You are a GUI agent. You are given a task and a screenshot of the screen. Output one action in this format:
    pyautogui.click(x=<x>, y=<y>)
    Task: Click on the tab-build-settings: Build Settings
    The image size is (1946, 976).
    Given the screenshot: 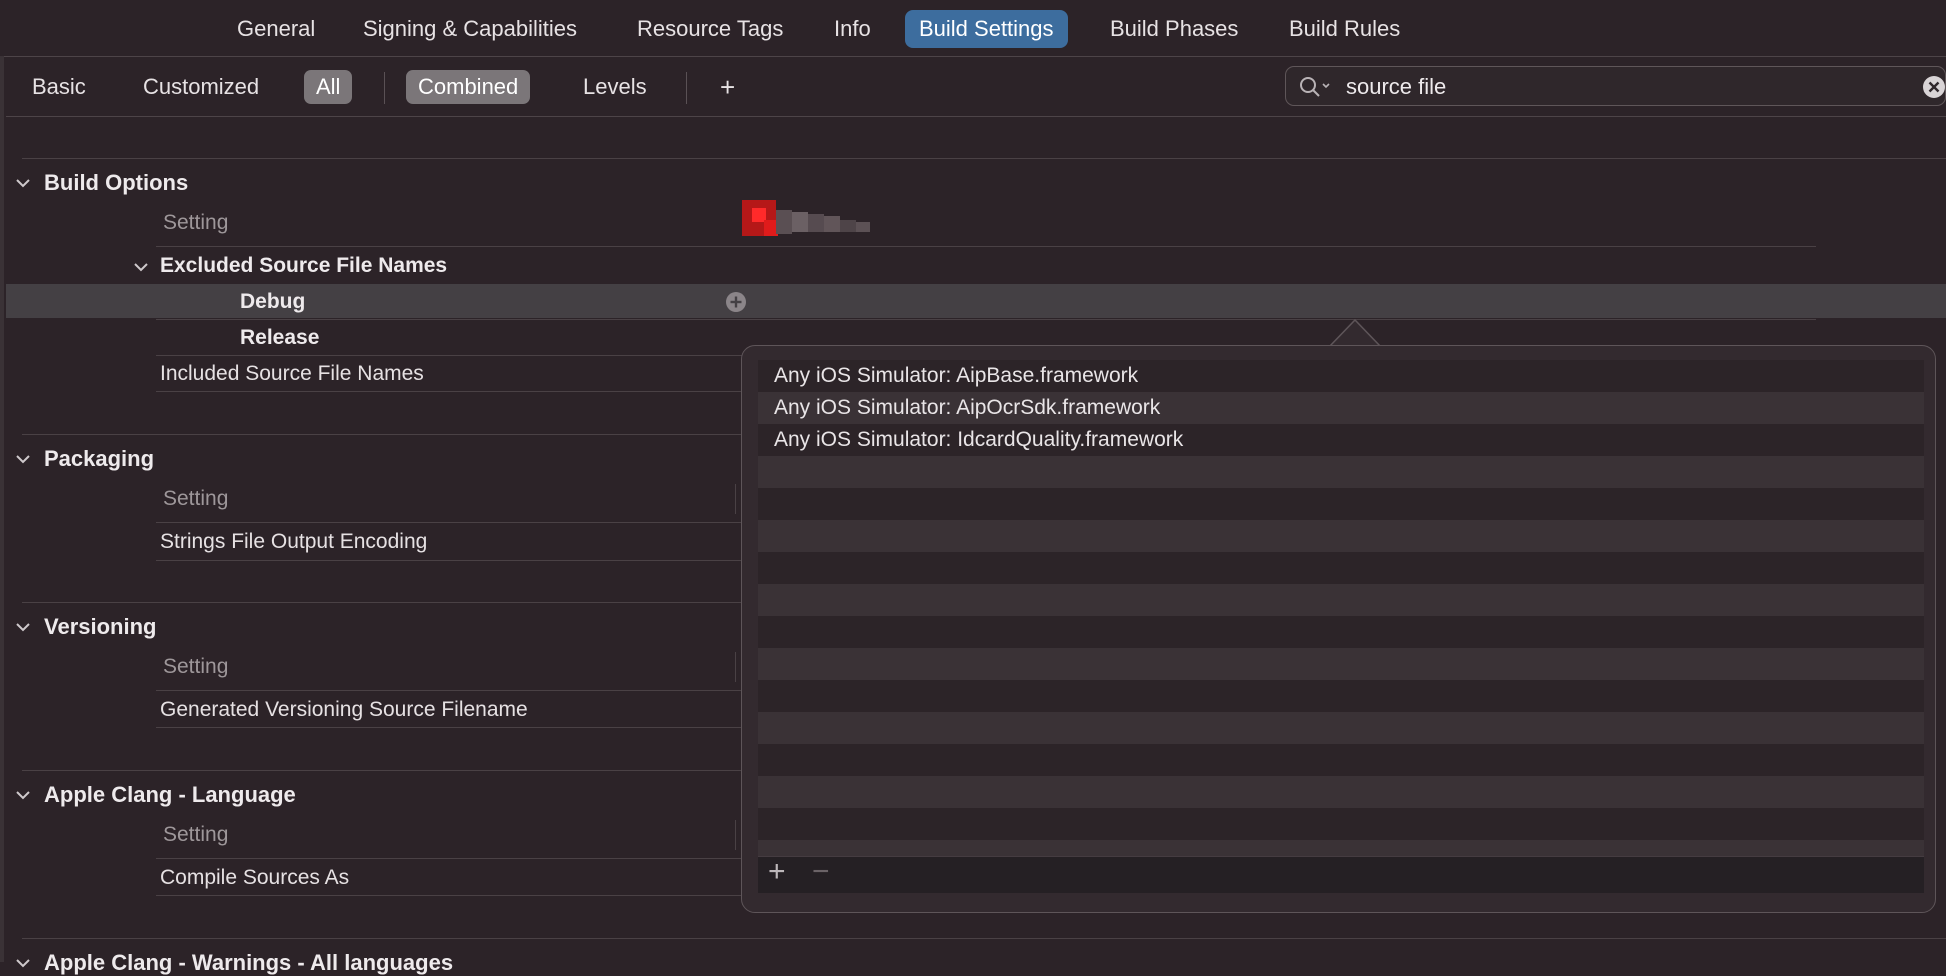 What is the action you would take?
    pyautogui.click(x=986, y=29)
    